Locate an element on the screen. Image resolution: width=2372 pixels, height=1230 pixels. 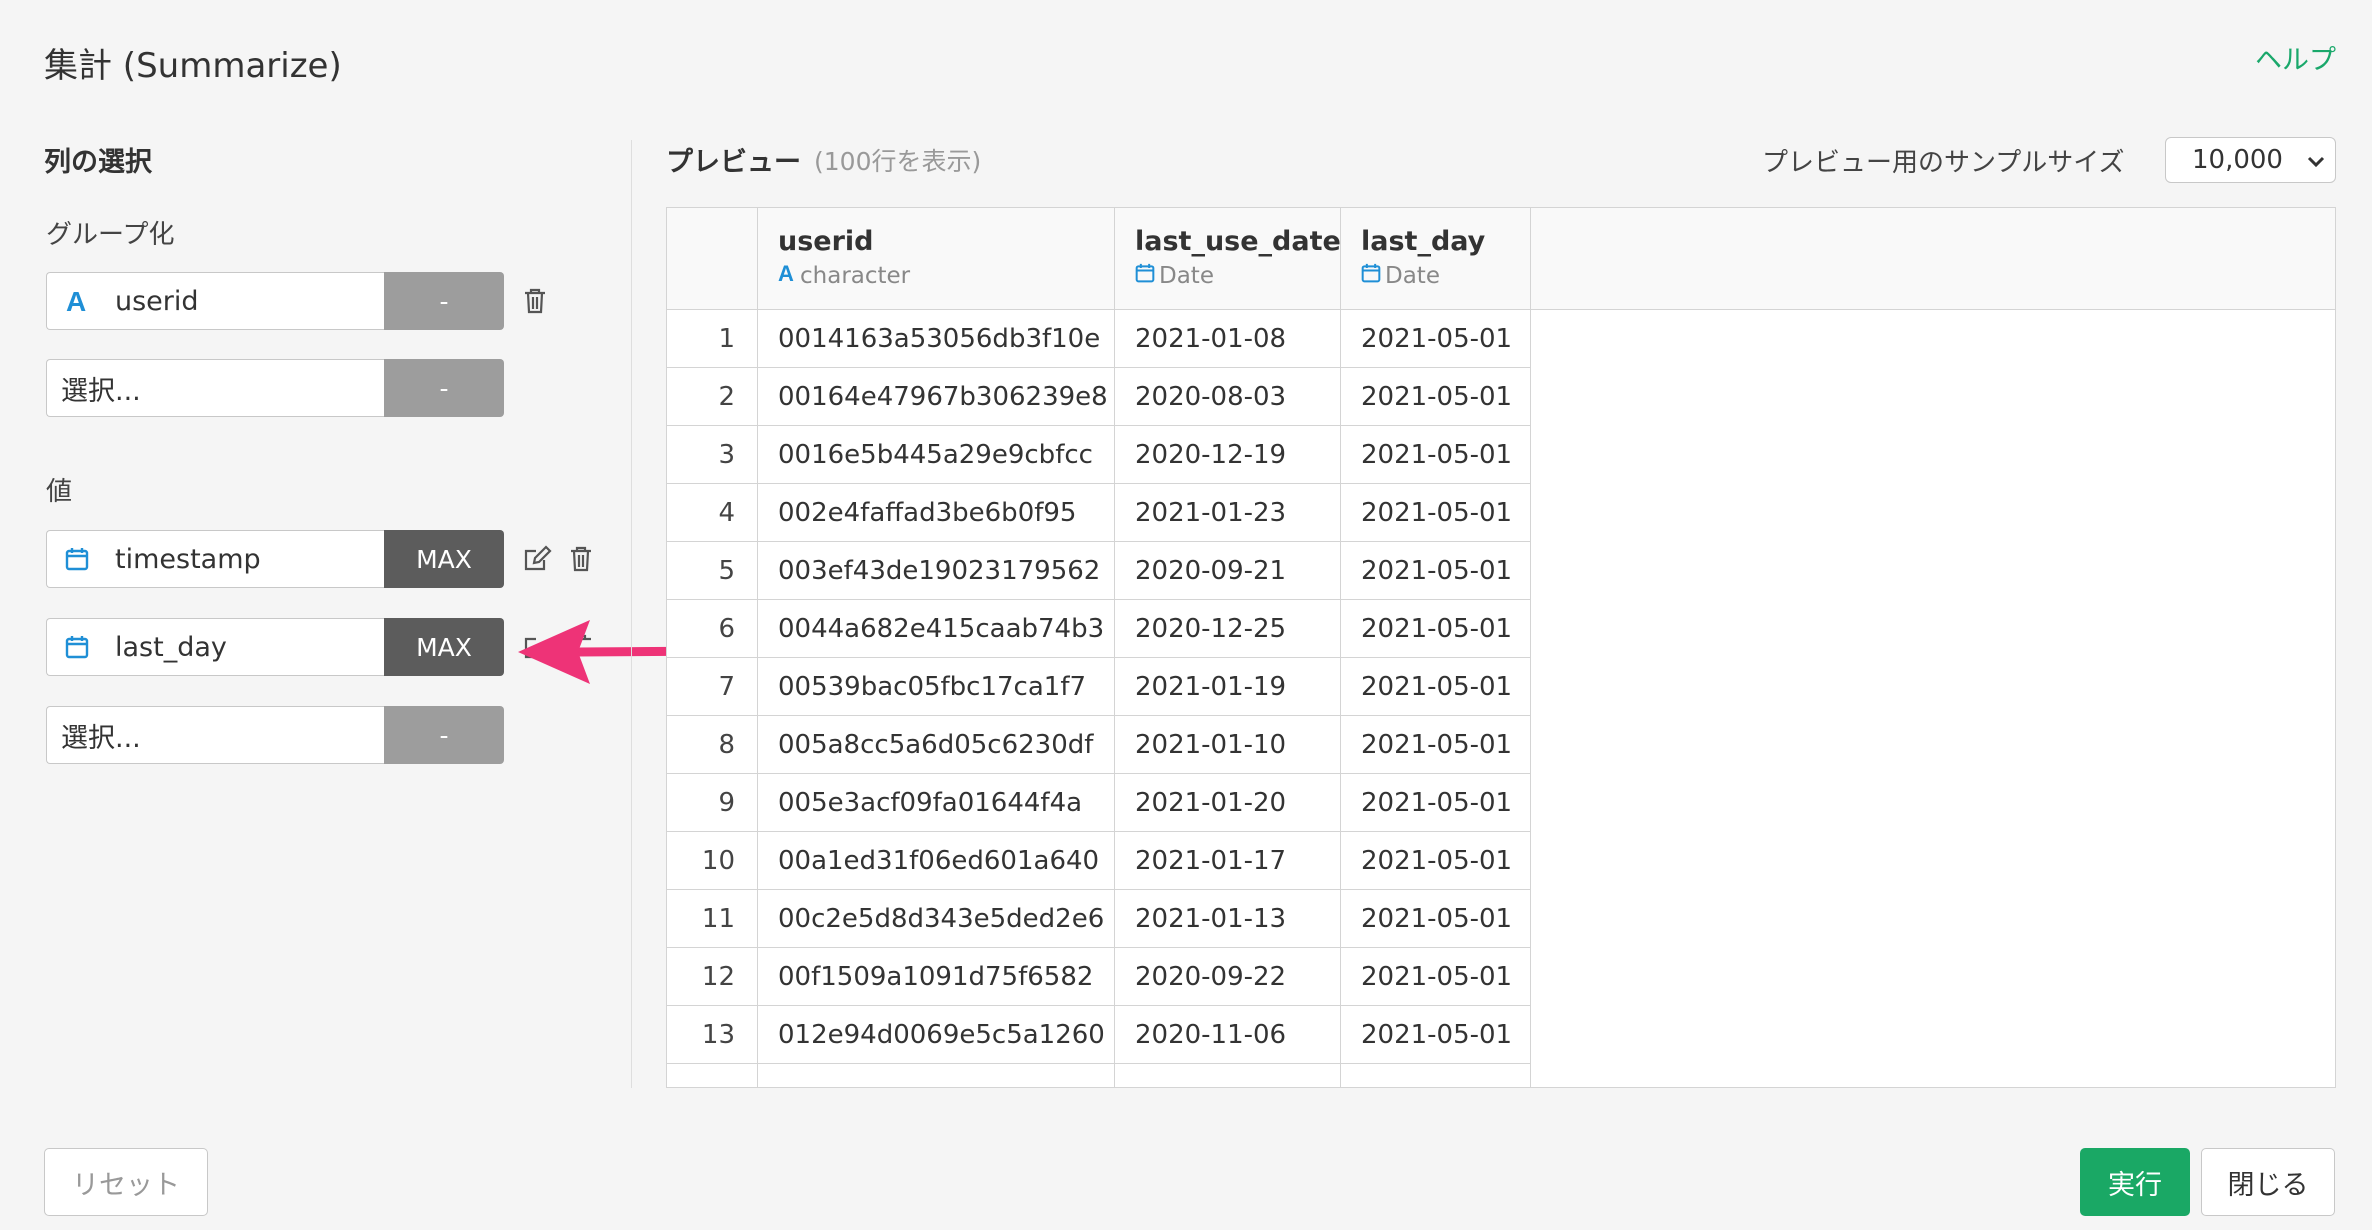
cell-last-use-date: 2021-01-20 is located at coordinates (1228, 803).